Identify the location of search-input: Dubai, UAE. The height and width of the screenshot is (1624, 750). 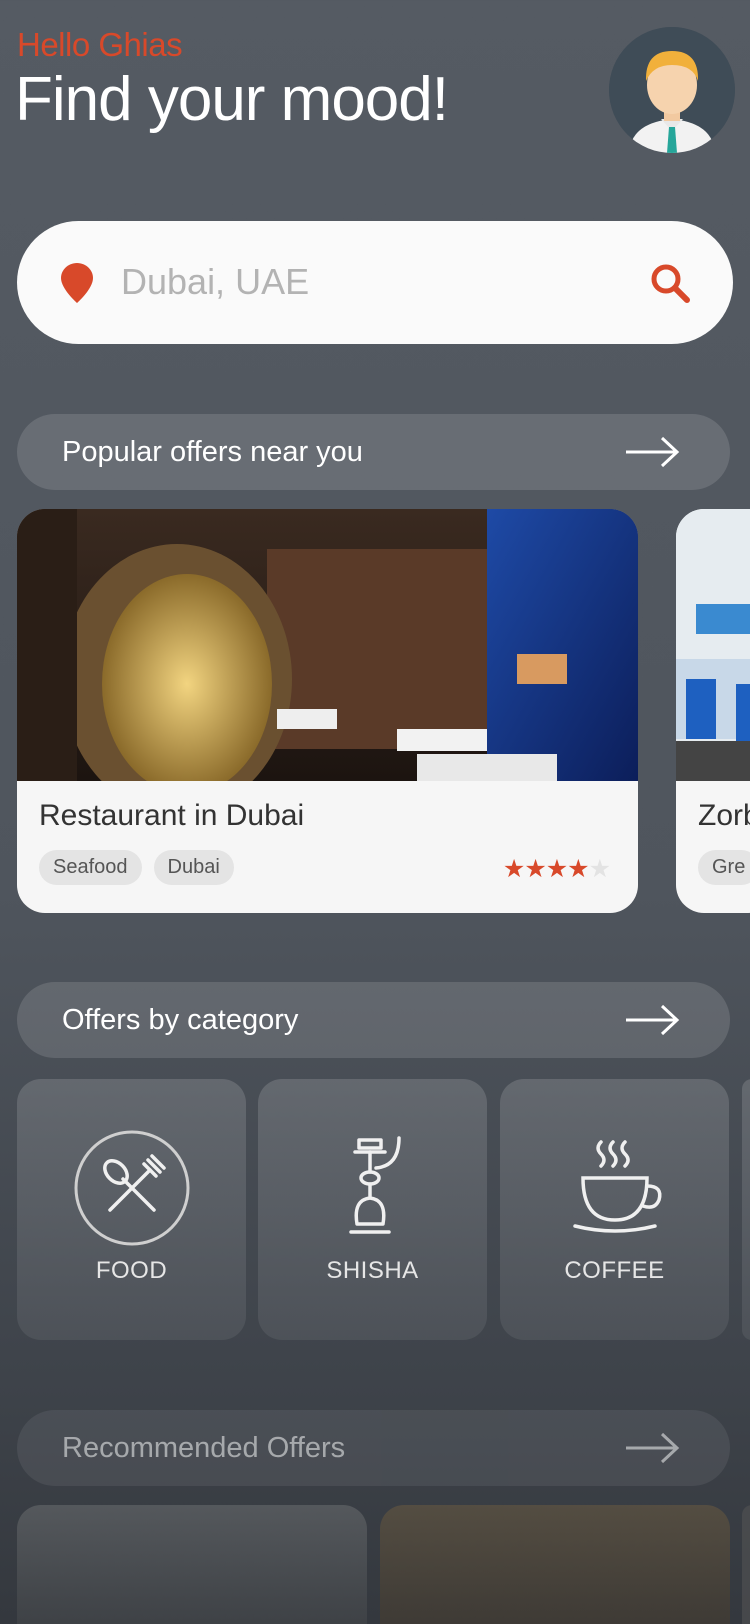
(215, 282).